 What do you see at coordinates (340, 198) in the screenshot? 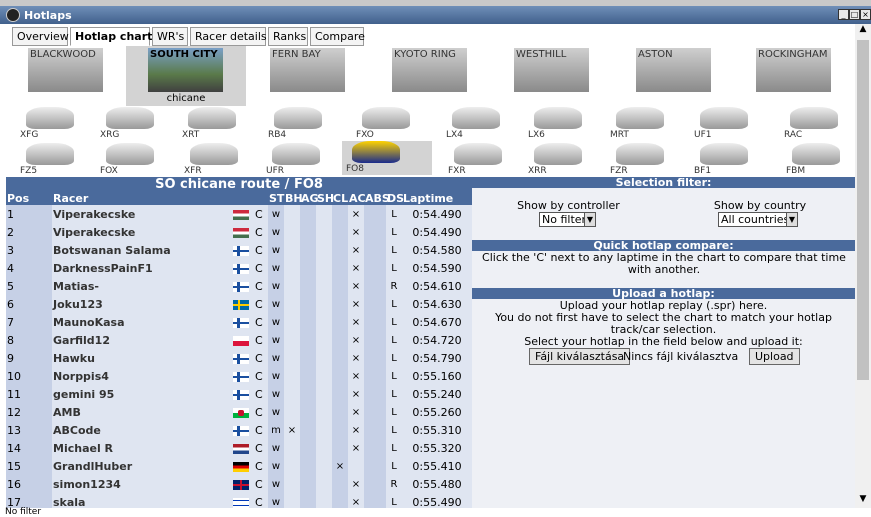
I see `col-cl: CL` at bounding box center [340, 198].